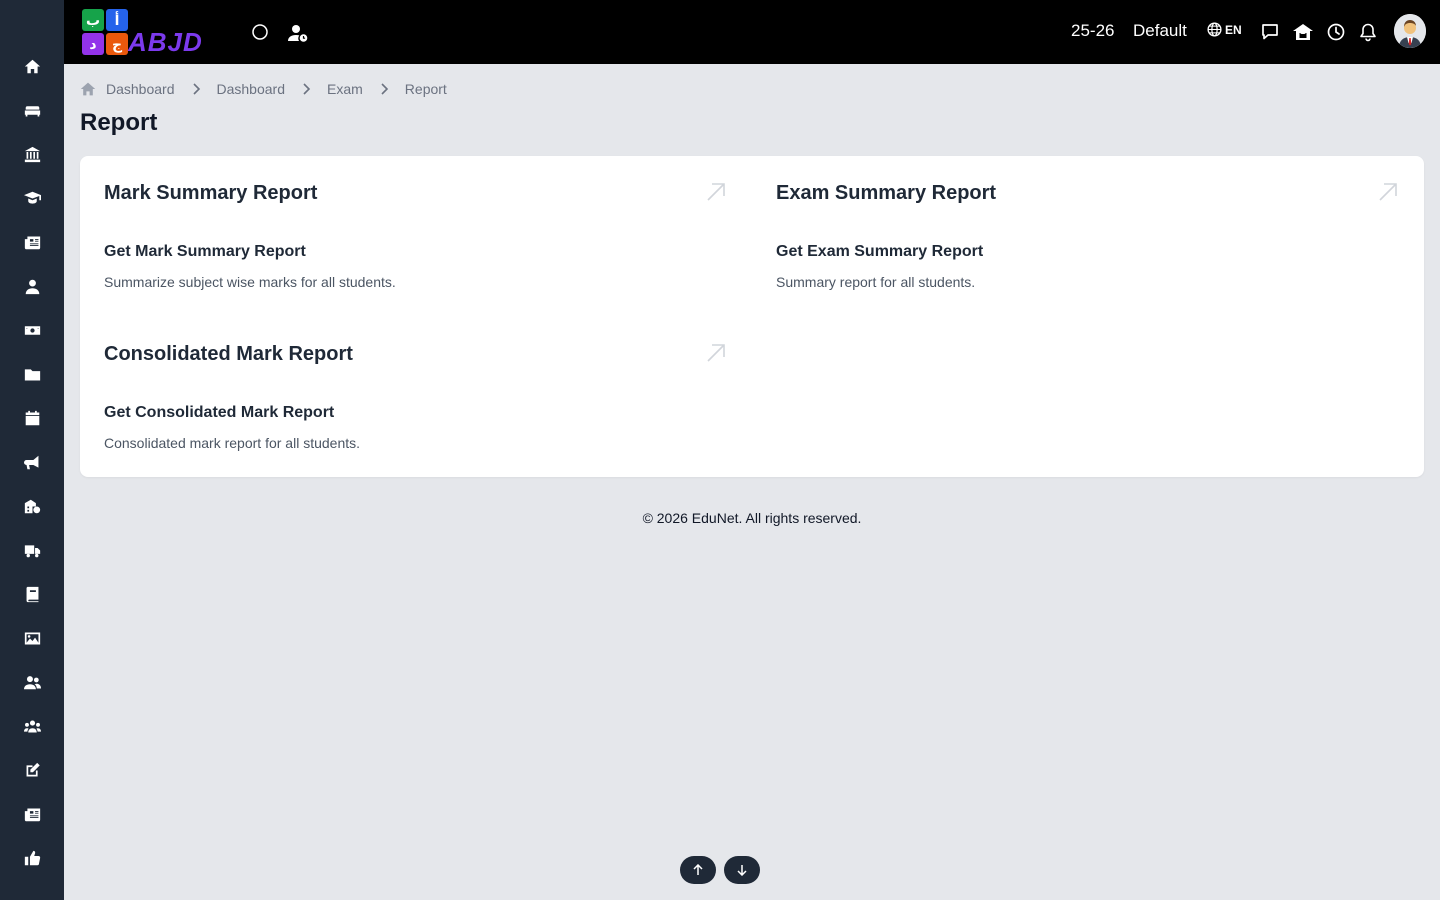 This screenshot has height=900, width=1440. What do you see at coordinates (752, 32) in the screenshot?
I see `top-bar: ب أ د ج ABJD 25-26 Default EN` at bounding box center [752, 32].